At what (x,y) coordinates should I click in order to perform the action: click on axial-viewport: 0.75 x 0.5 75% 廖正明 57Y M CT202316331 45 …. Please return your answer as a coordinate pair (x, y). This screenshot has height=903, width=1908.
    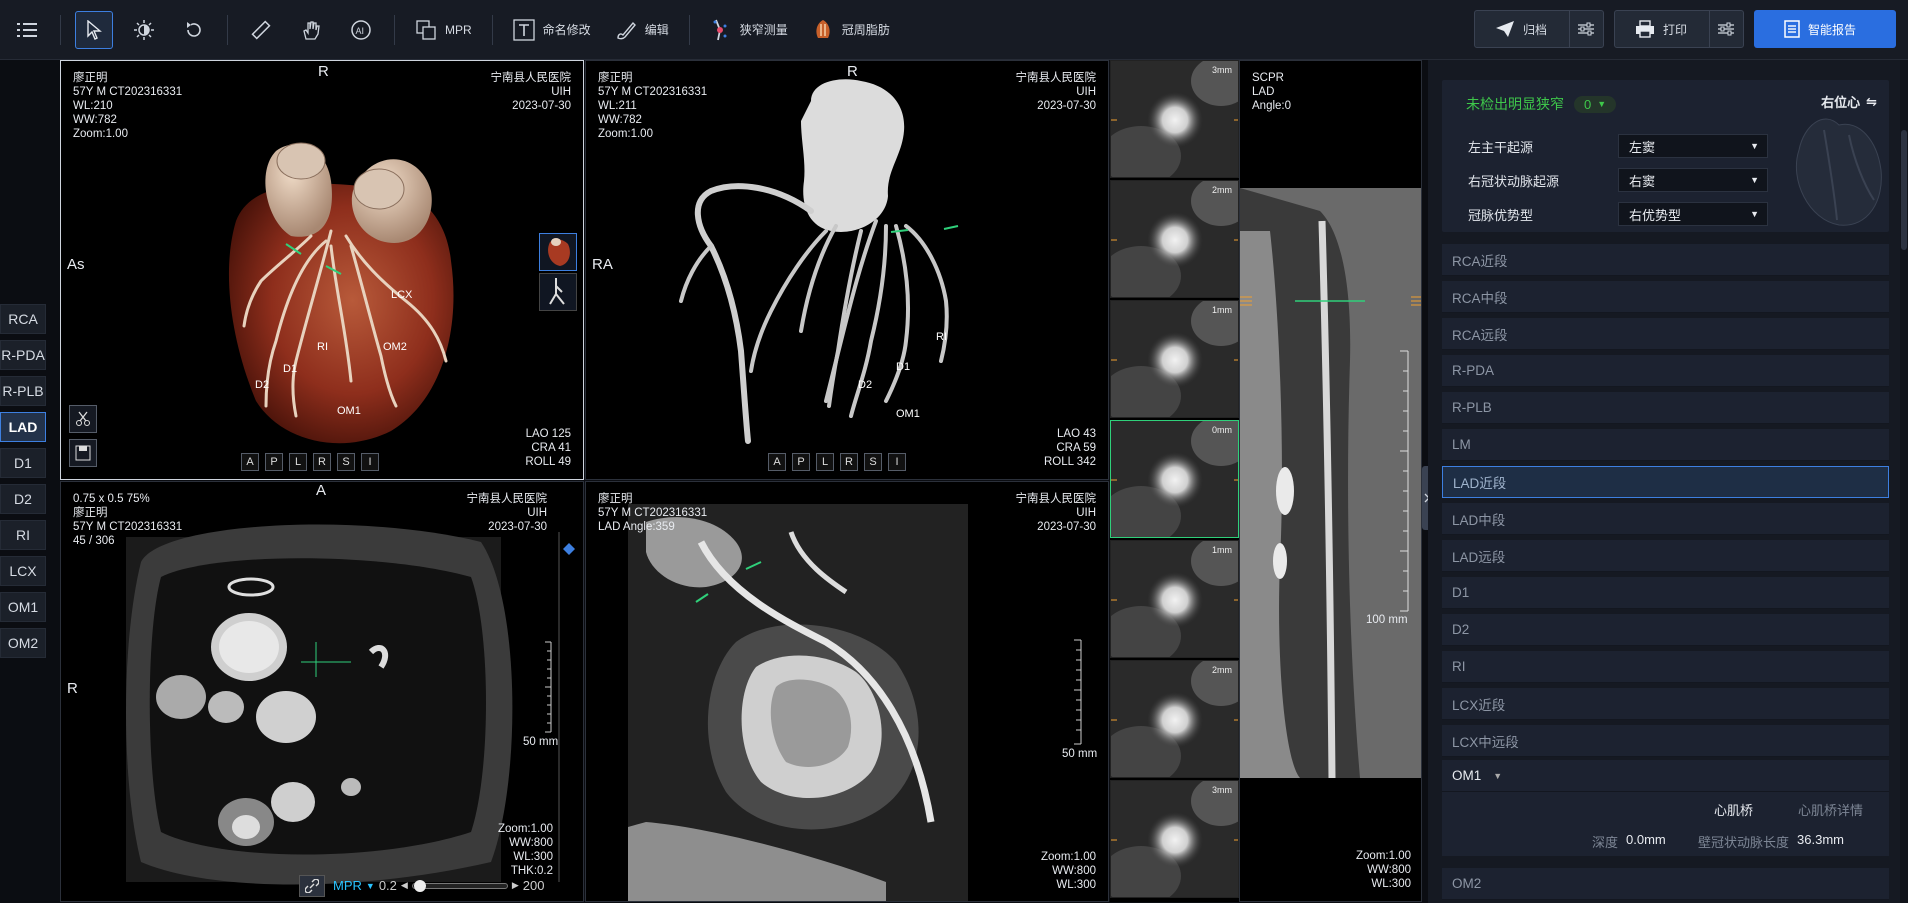
    Looking at the image, I should click on (322, 691).